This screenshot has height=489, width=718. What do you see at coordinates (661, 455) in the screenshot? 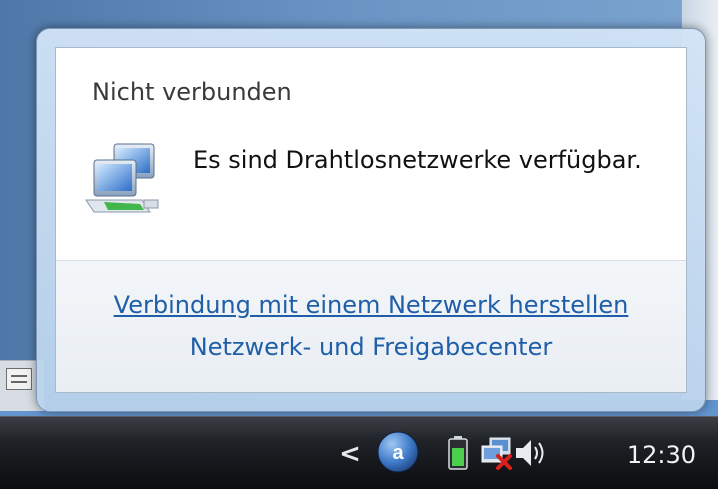
I see `clock: 12:30` at bounding box center [661, 455].